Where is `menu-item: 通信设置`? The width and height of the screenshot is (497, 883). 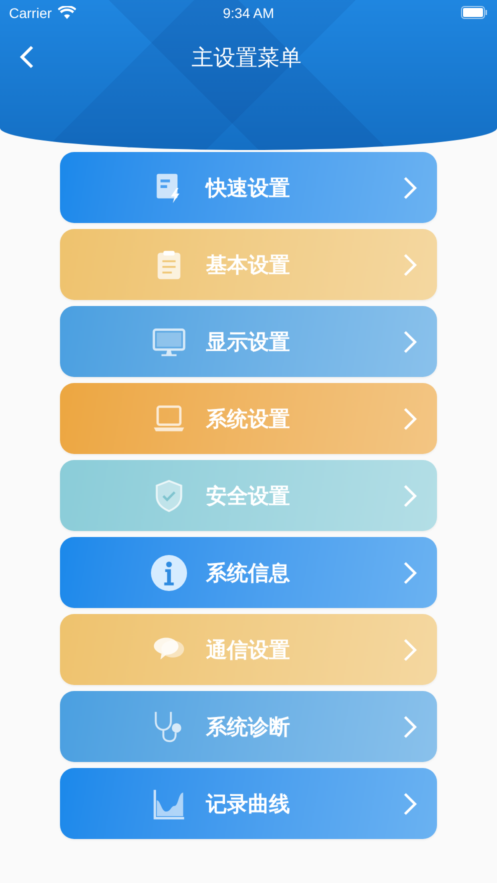 menu-item: 通信设置 is located at coordinates (248, 649).